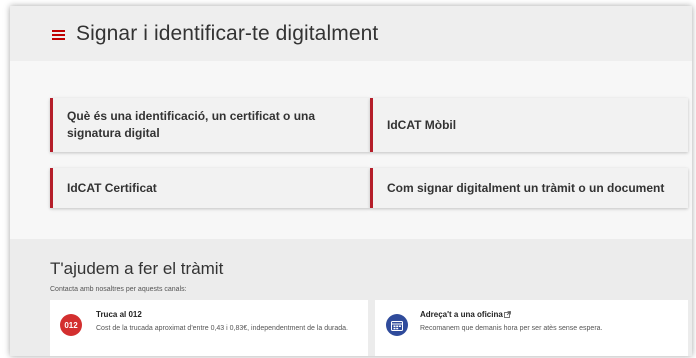 The height and width of the screenshot is (358, 696). What do you see at coordinates (119, 314) in the screenshot?
I see `channel-title: Truca al 012` at bounding box center [119, 314].